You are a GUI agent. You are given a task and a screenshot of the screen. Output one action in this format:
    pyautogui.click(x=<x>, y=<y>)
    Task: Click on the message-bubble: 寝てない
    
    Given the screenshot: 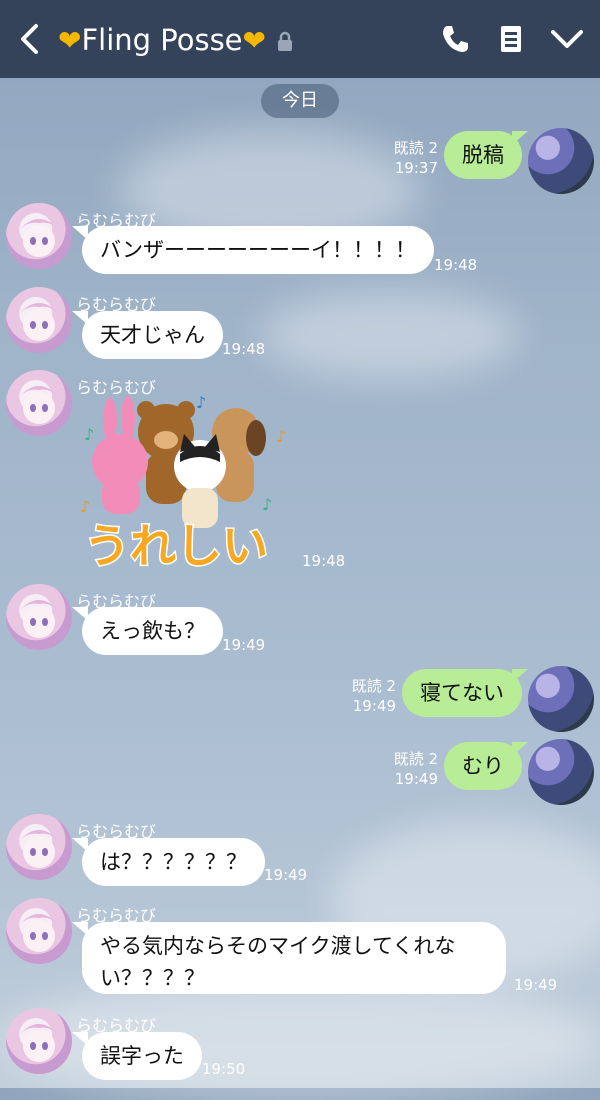 What is the action you would take?
    pyautogui.click(x=462, y=693)
    